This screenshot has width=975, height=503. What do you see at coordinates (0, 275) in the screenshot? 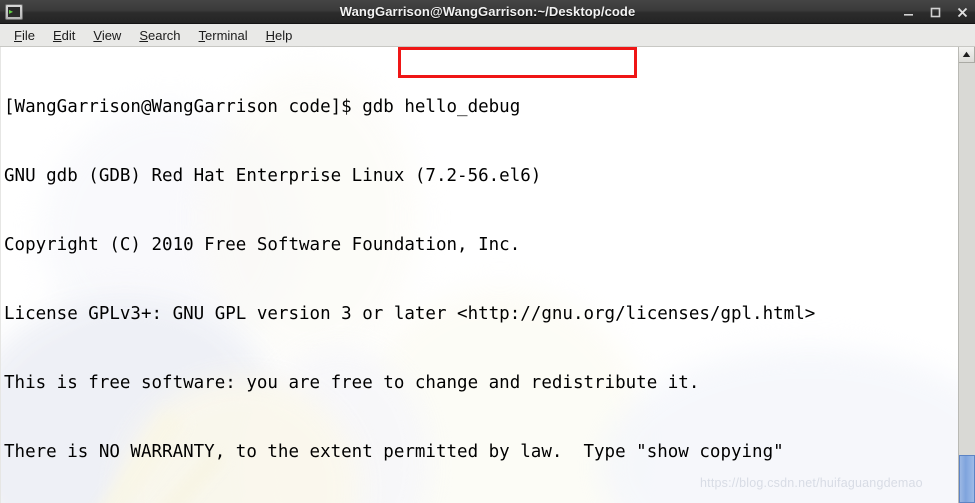
I see `terminal-left-edge` at bounding box center [0, 275].